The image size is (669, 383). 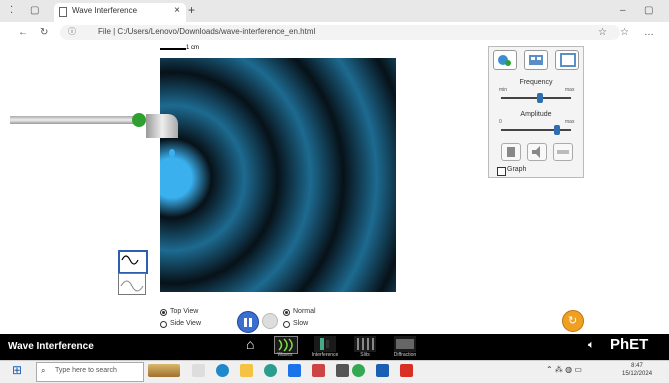 I want to click on faucet-tool-button, so click(x=511, y=152).